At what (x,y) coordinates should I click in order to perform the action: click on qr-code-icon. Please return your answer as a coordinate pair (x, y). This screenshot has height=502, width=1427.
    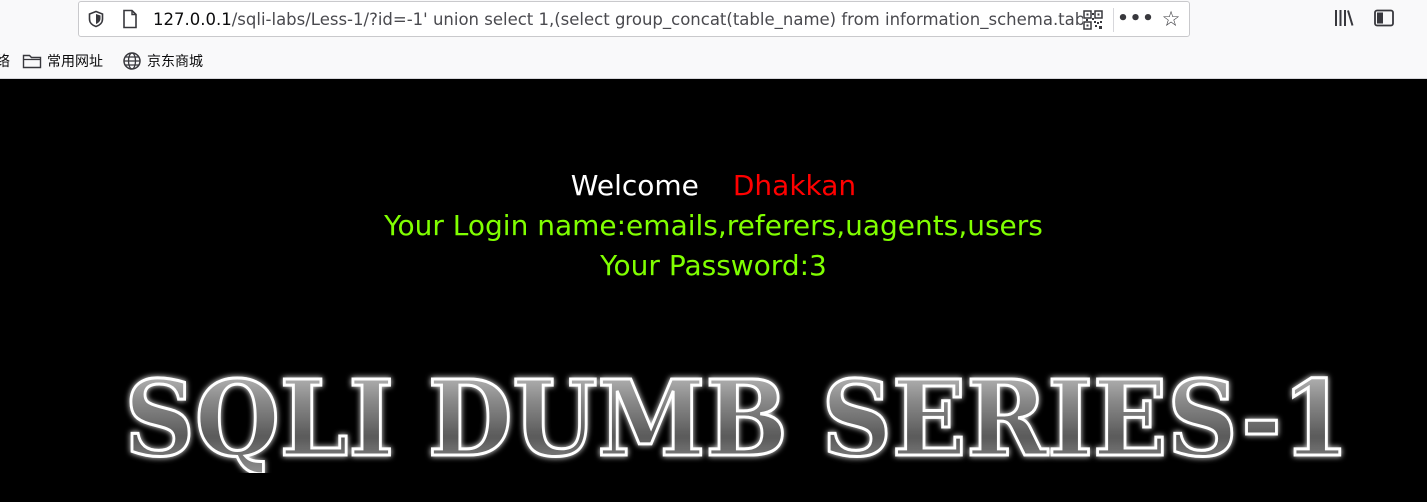
    Looking at the image, I should click on (1093, 20).